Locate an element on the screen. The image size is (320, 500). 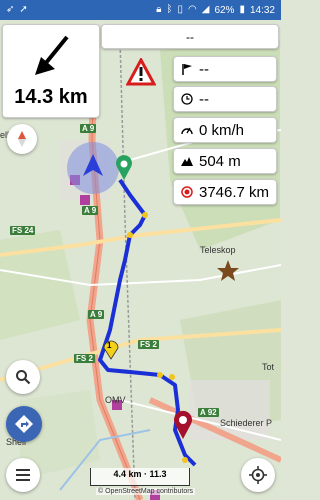
altitude-value: 504 m is located at coordinates (220, 161).